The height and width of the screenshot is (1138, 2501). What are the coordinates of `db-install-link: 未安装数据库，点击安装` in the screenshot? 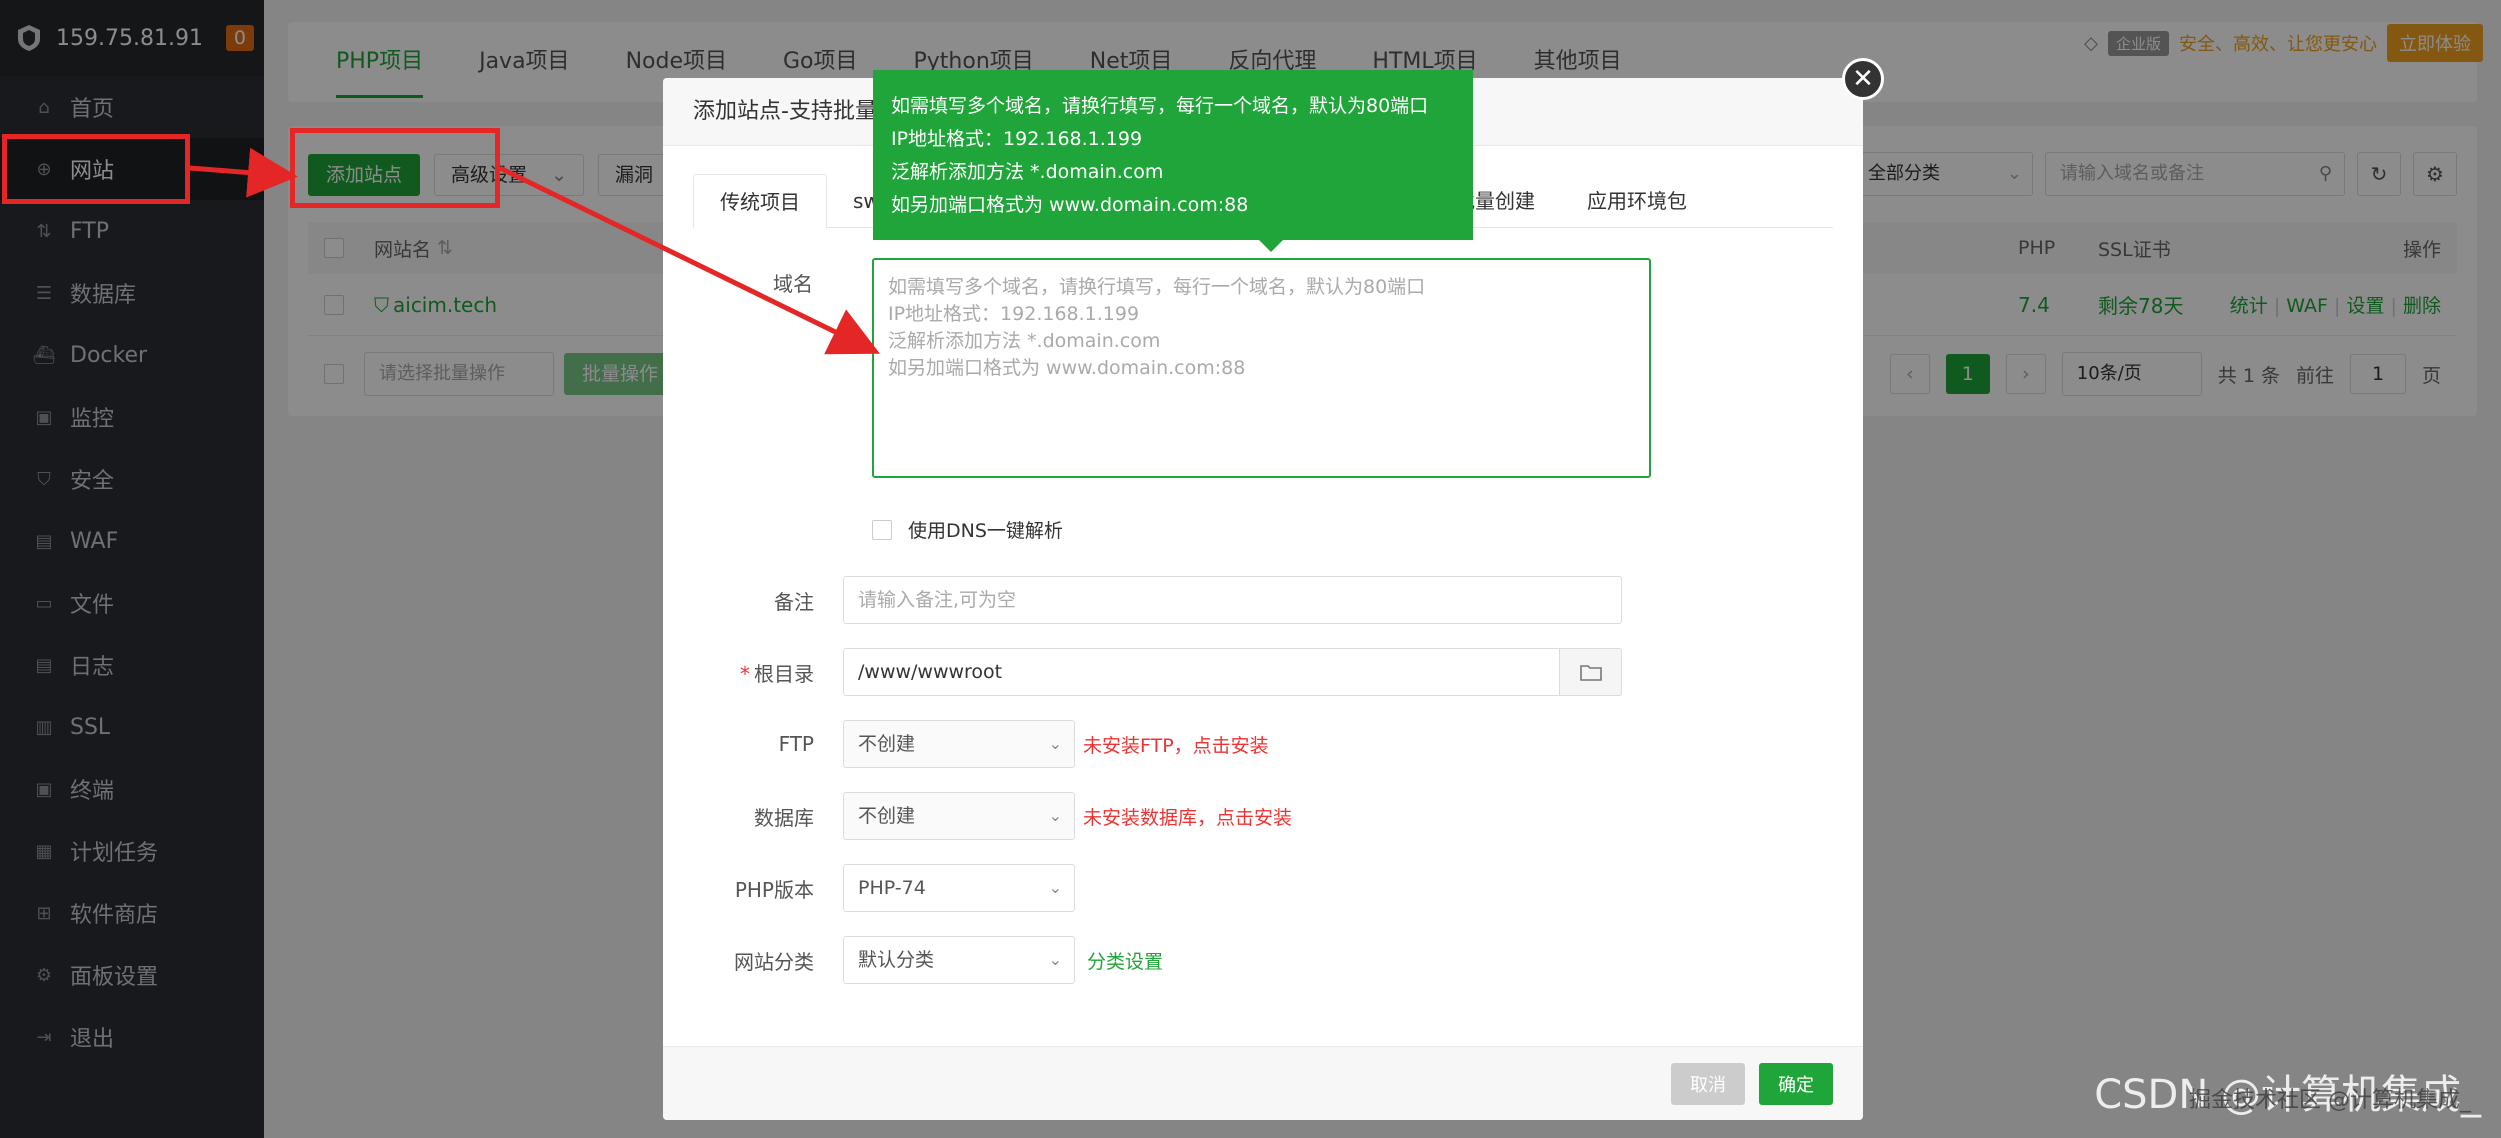 It's located at (1187, 816).